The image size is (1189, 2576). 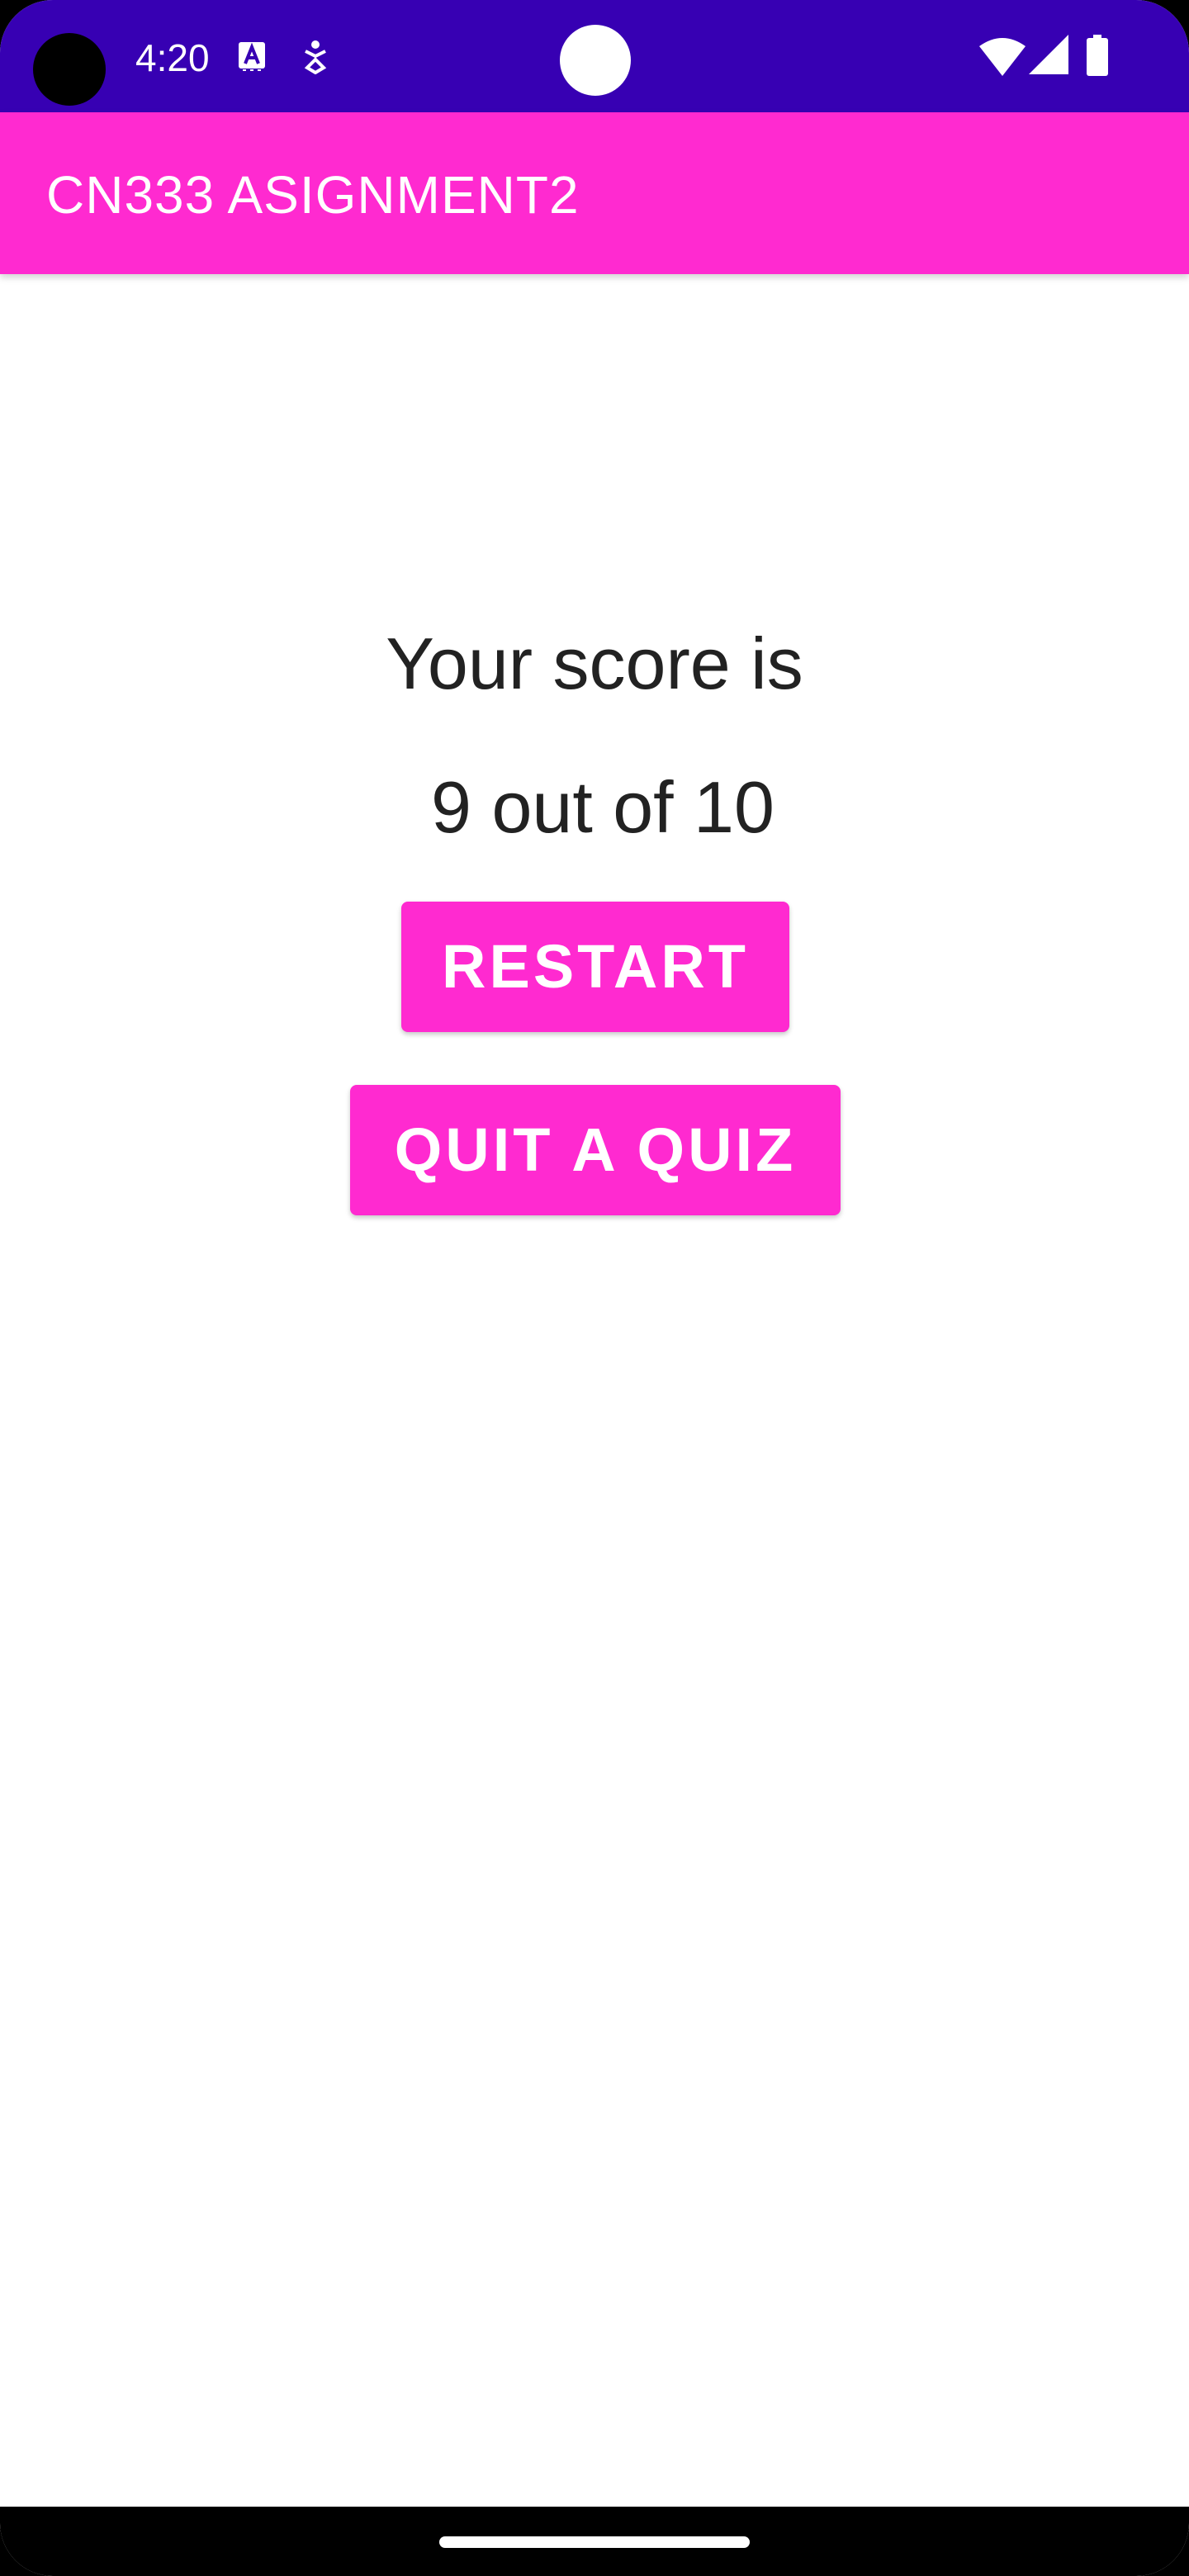 What do you see at coordinates (252, 56) in the screenshot?
I see `text-recognition-icon` at bounding box center [252, 56].